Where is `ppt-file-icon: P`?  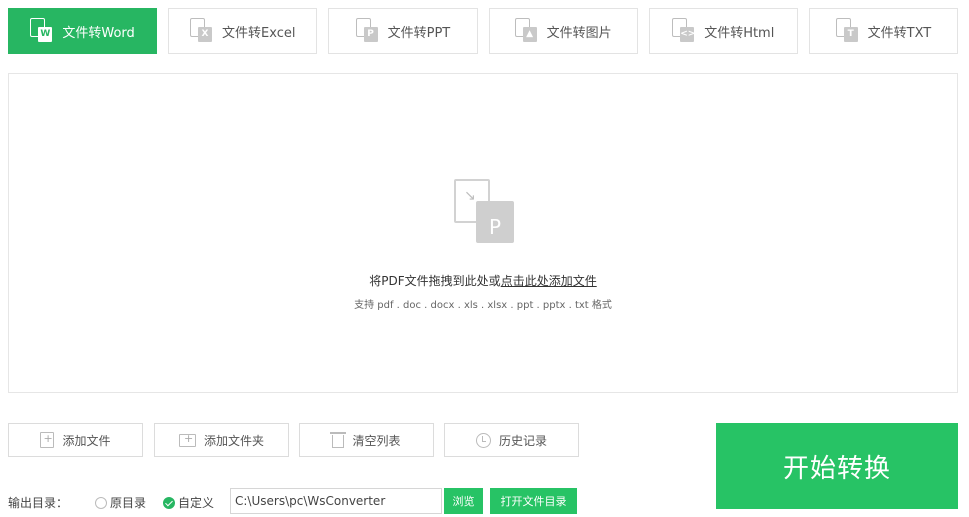
ppt-file-icon: P is located at coordinates (367, 31).